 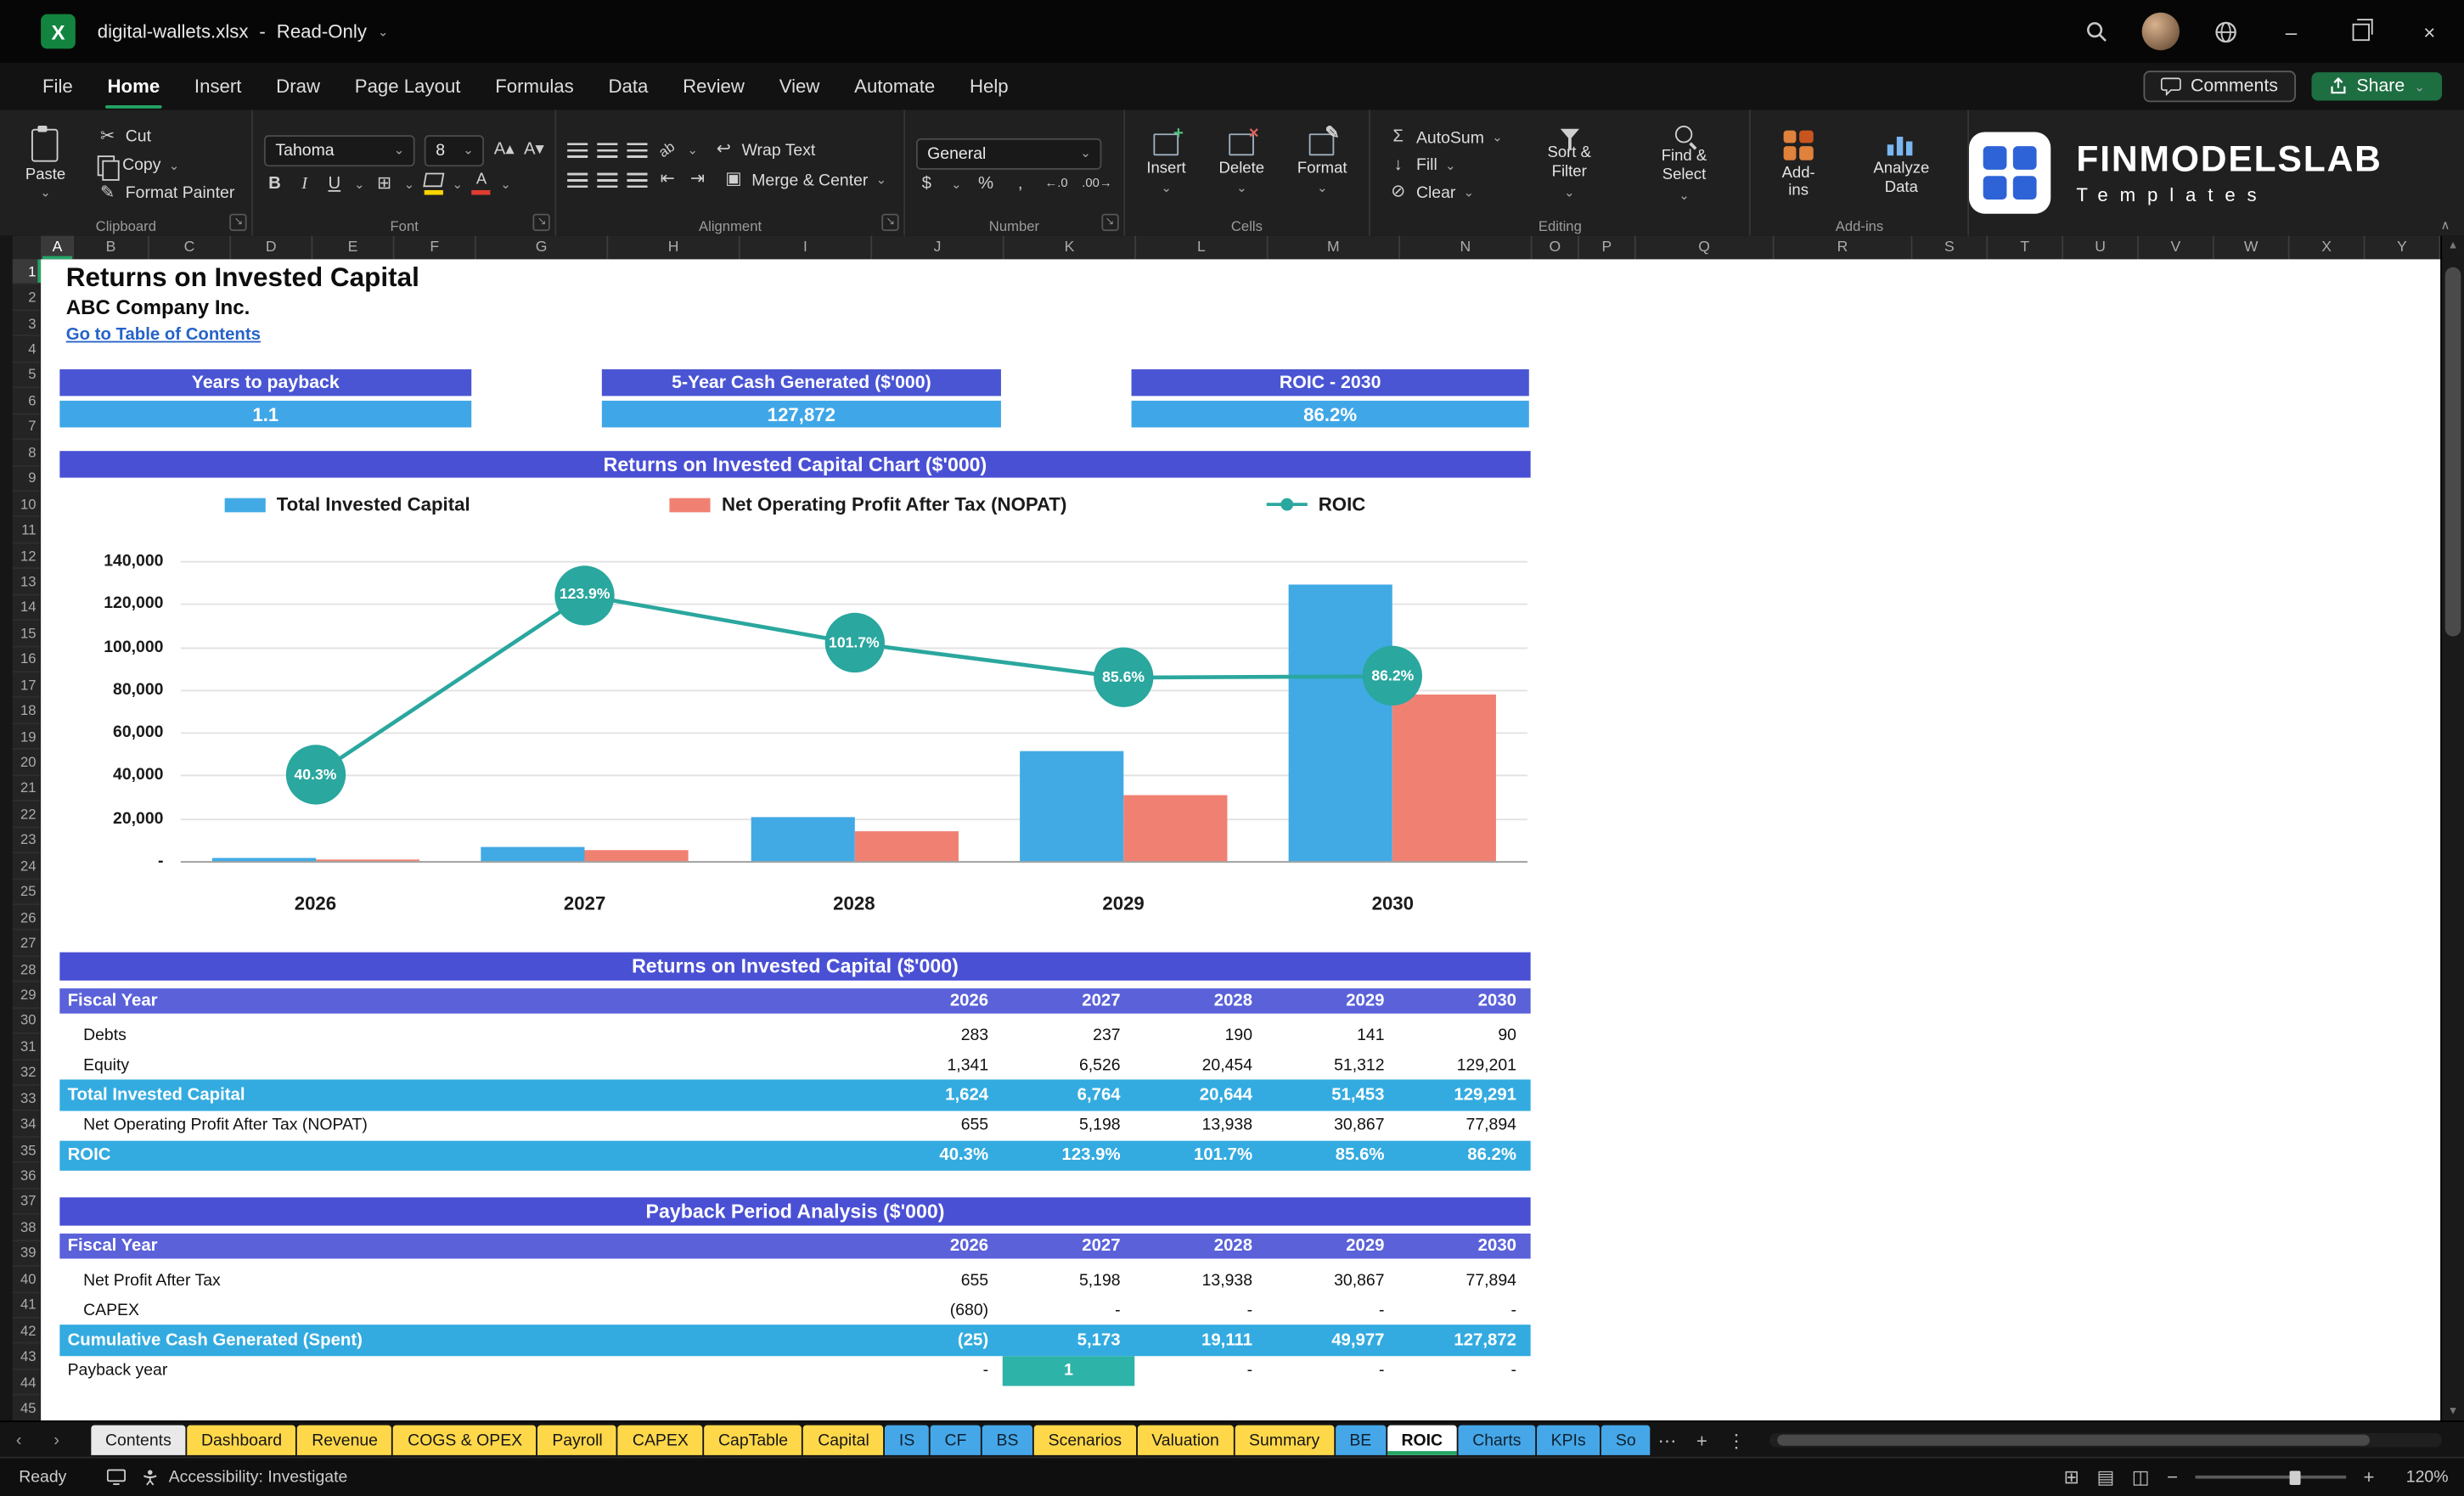 I want to click on format-painter-button: ✎ Format Painter, so click(x=166, y=193).